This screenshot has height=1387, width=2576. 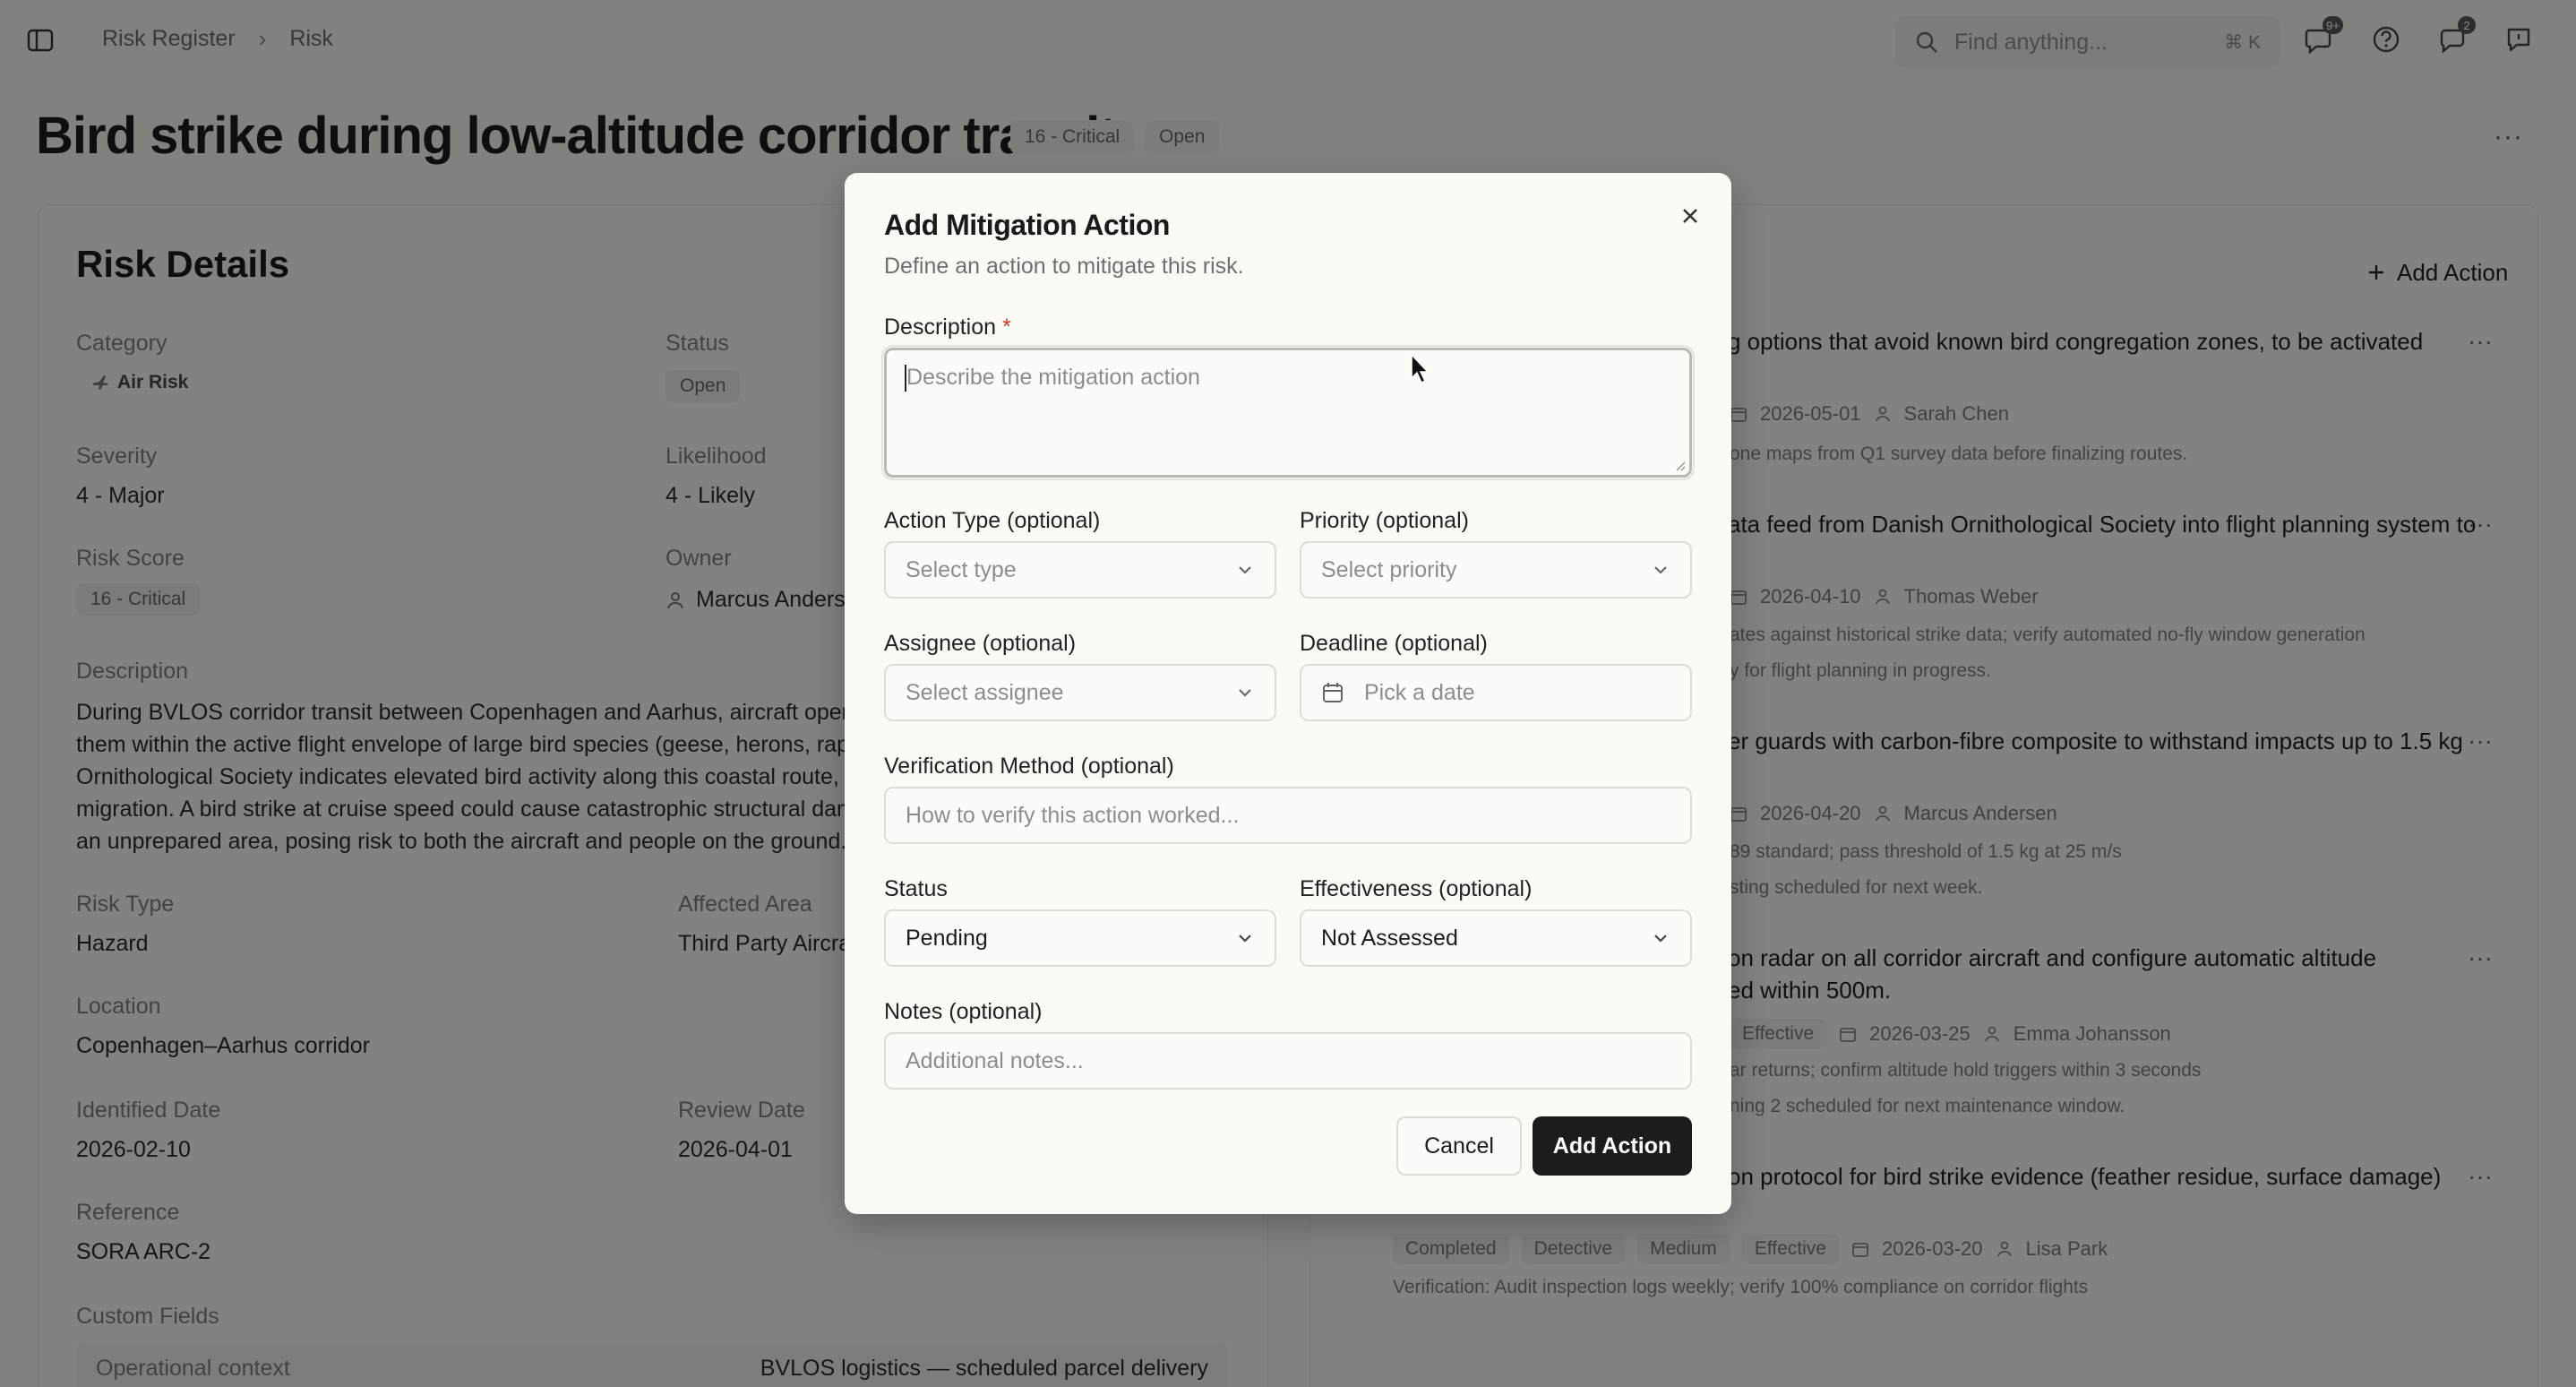 I want to click on status-select-value: Pending, so click(x=947, y=938).